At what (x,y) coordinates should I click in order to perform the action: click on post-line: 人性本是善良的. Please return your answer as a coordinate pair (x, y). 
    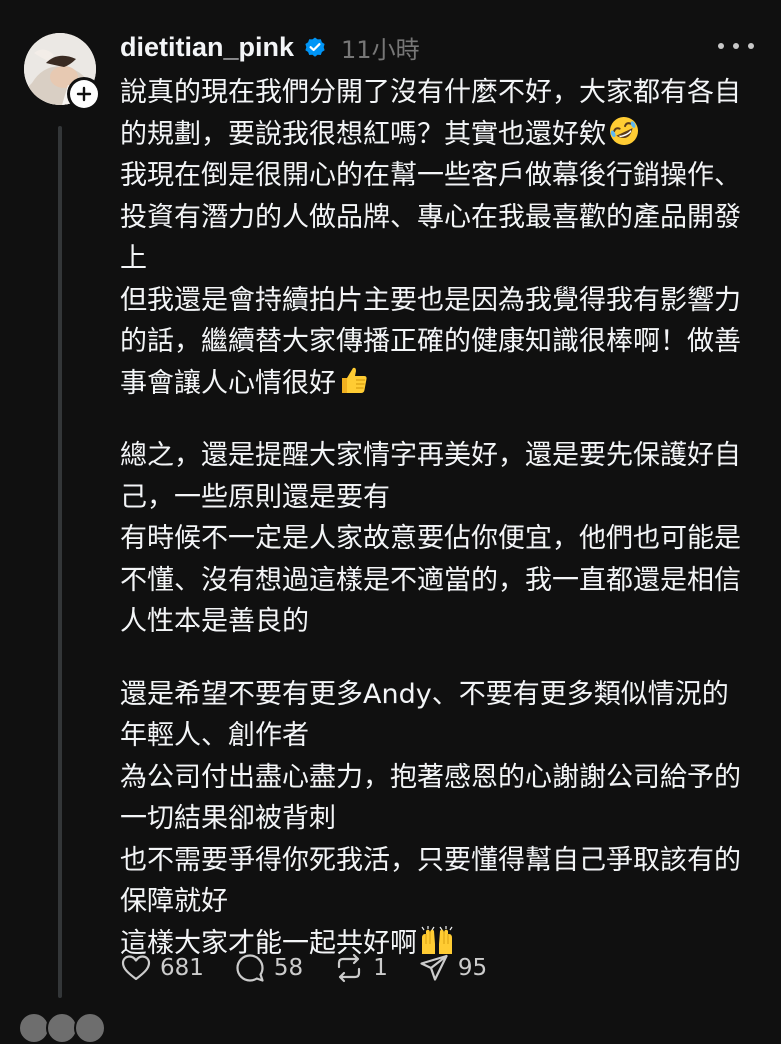
    Looking at the image, I should click on (214, 621).